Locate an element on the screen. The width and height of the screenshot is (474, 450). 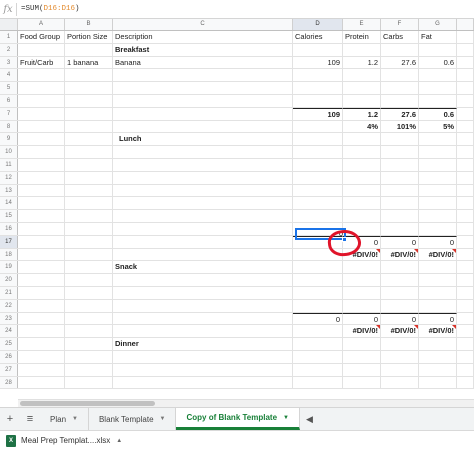
column-header-b: B is located at coordinates (89, 24).